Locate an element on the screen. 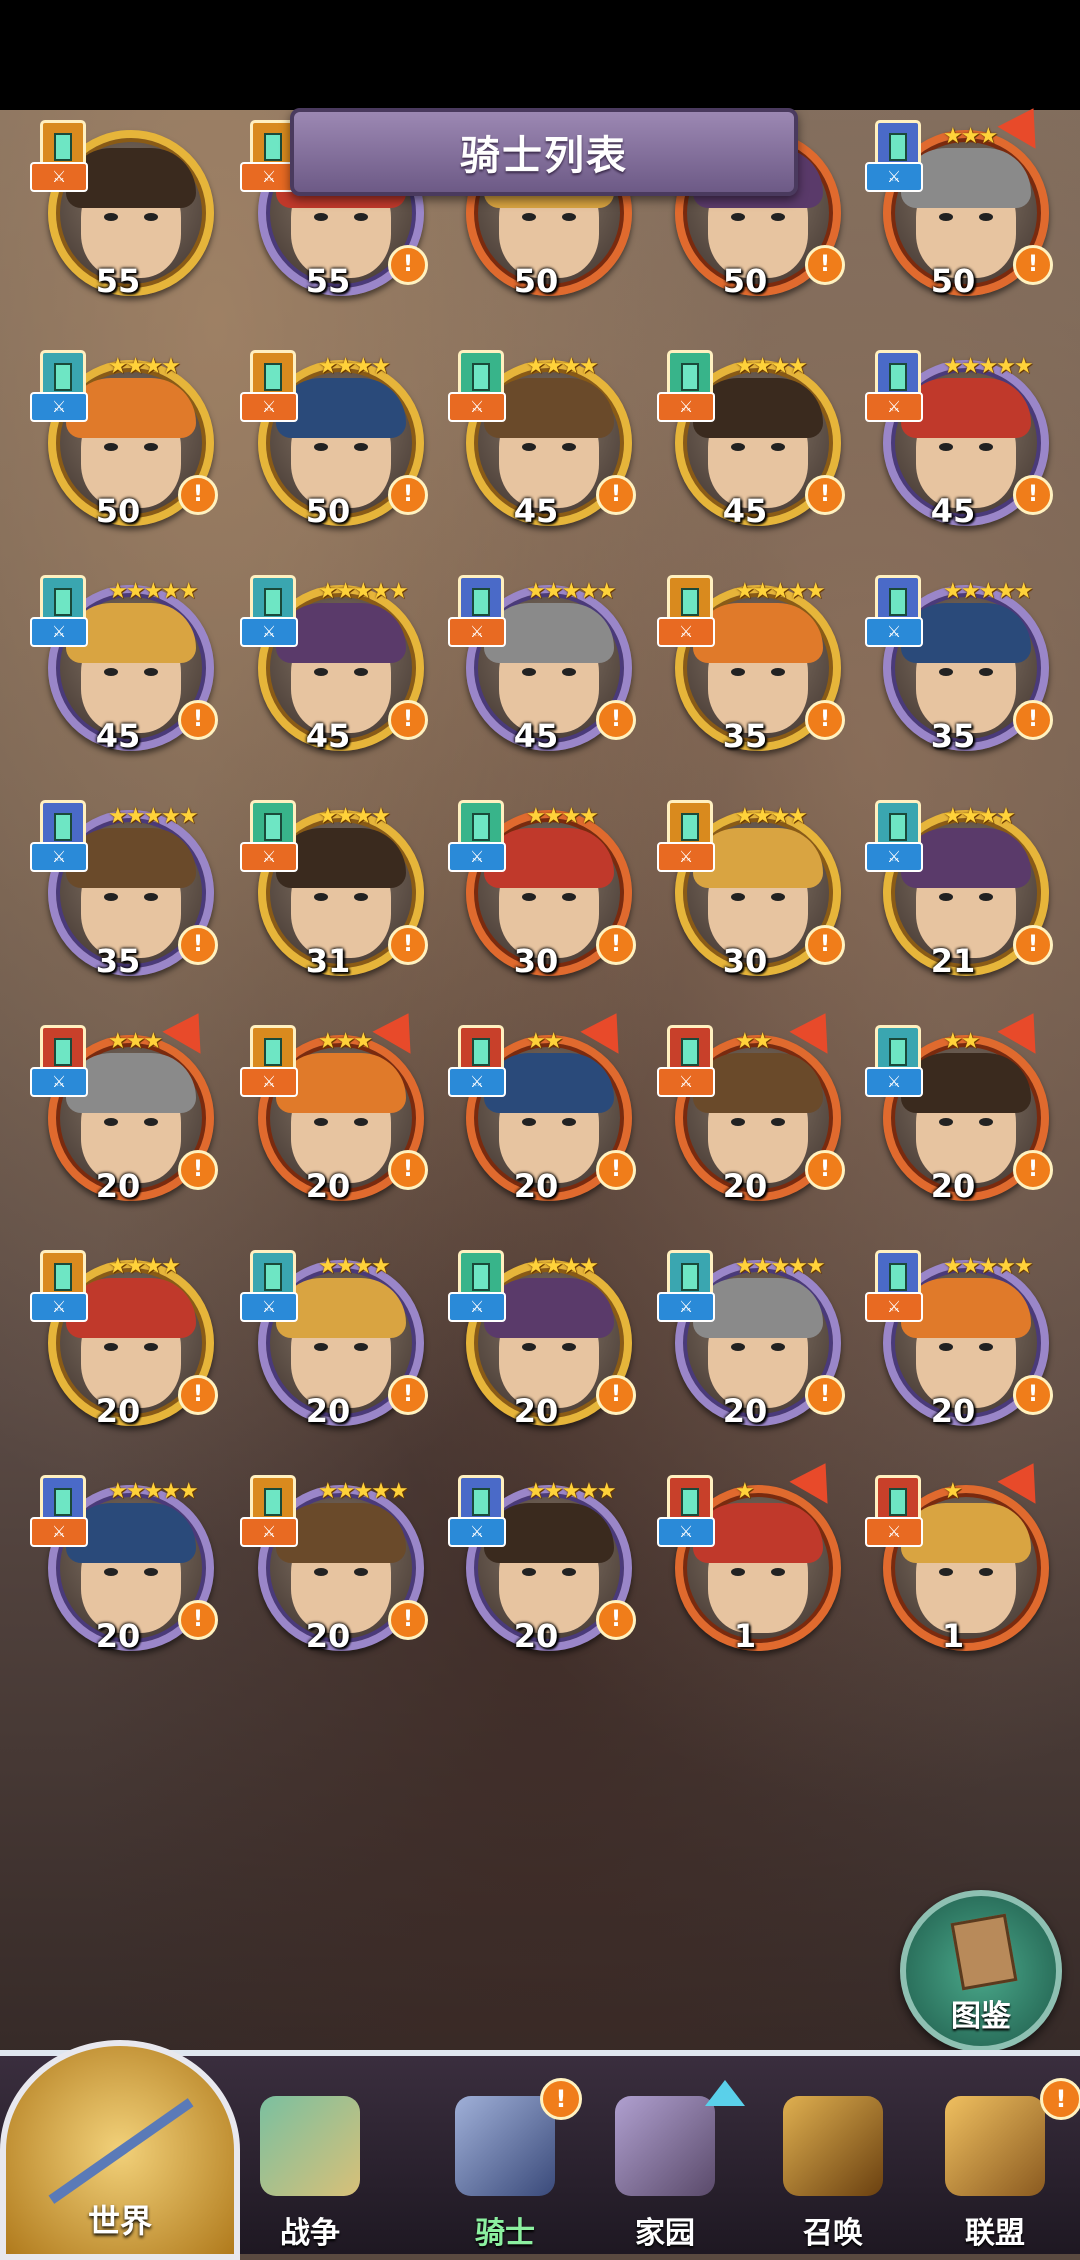  nav-world: 世界 is located at coordinates (120, 2150).